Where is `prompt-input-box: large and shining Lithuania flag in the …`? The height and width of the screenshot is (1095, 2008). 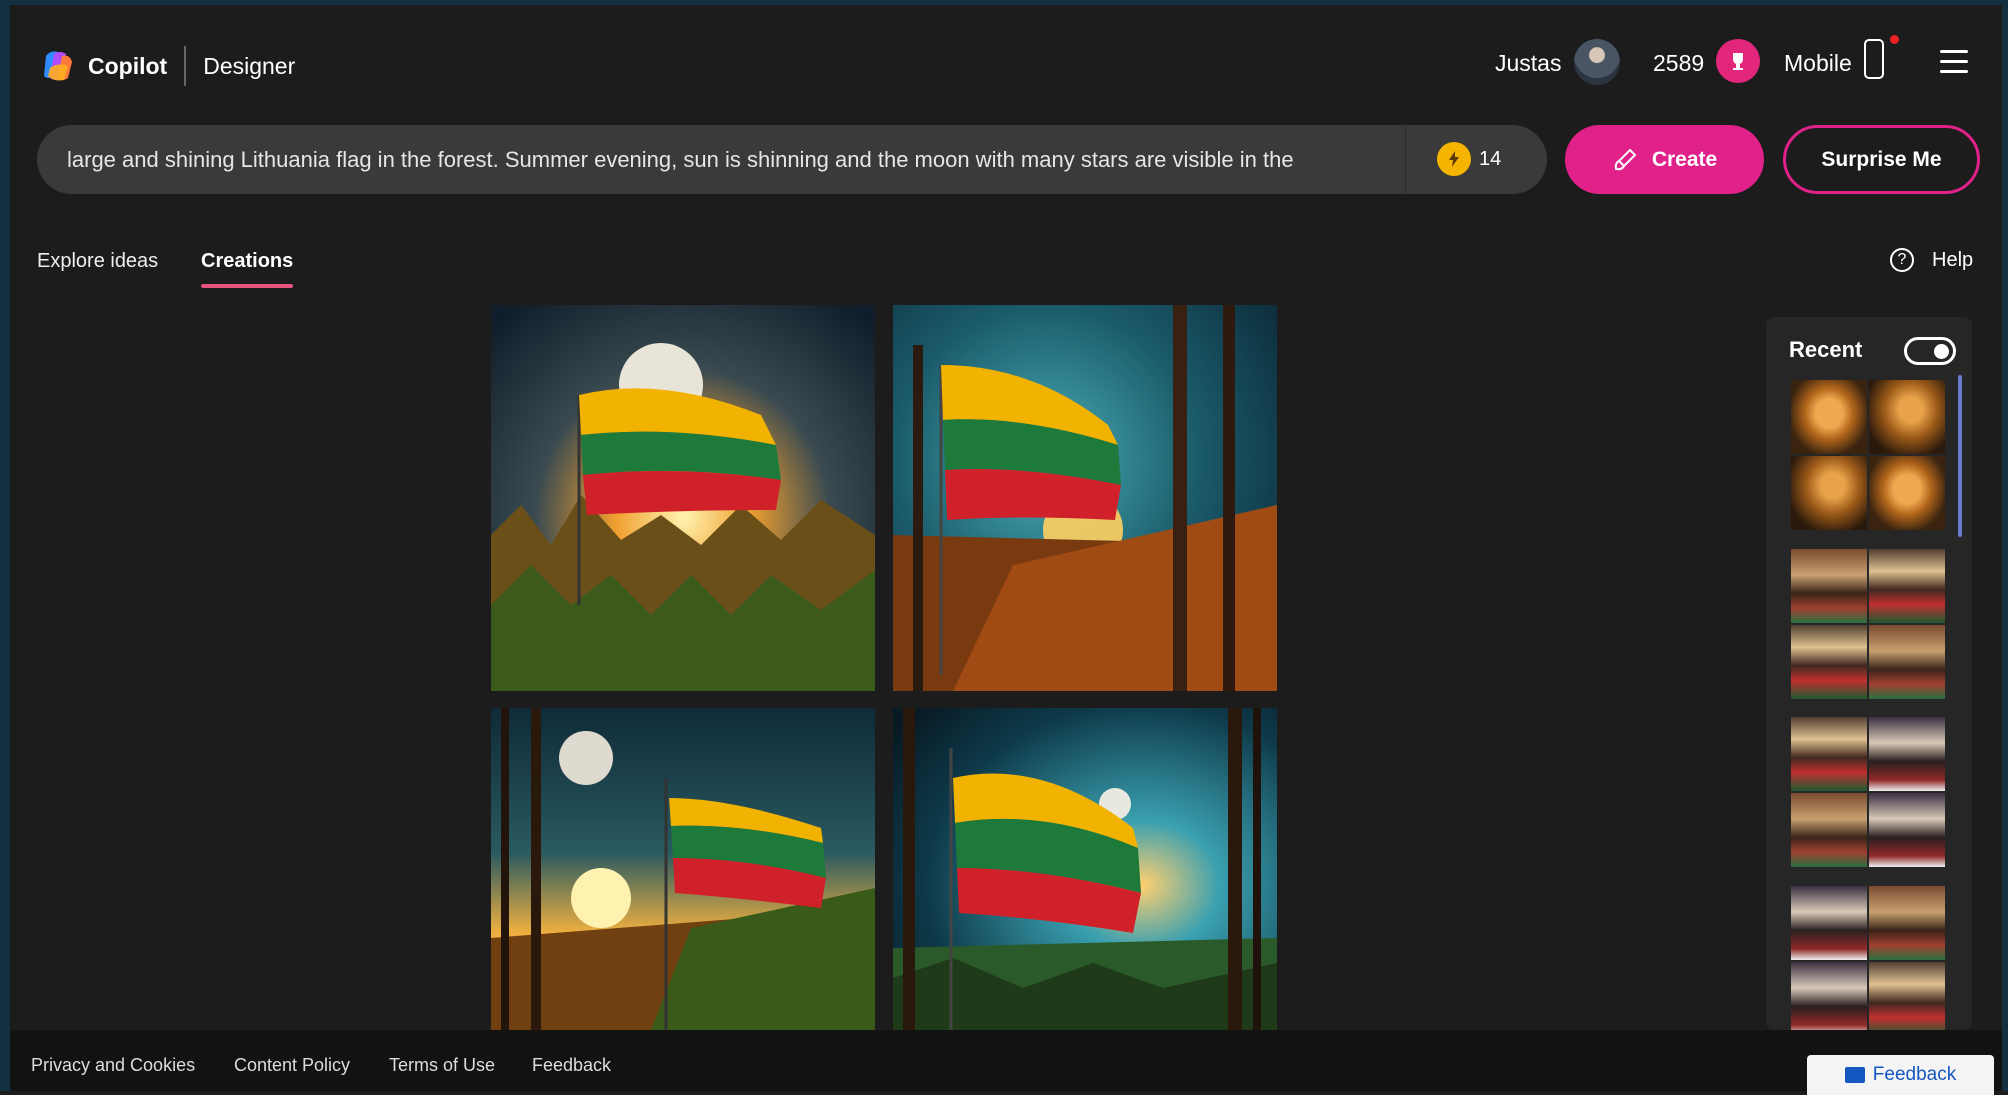
prompt-input-box: large and shining Lithuania flag in the … is located at coordinates (792, 159).